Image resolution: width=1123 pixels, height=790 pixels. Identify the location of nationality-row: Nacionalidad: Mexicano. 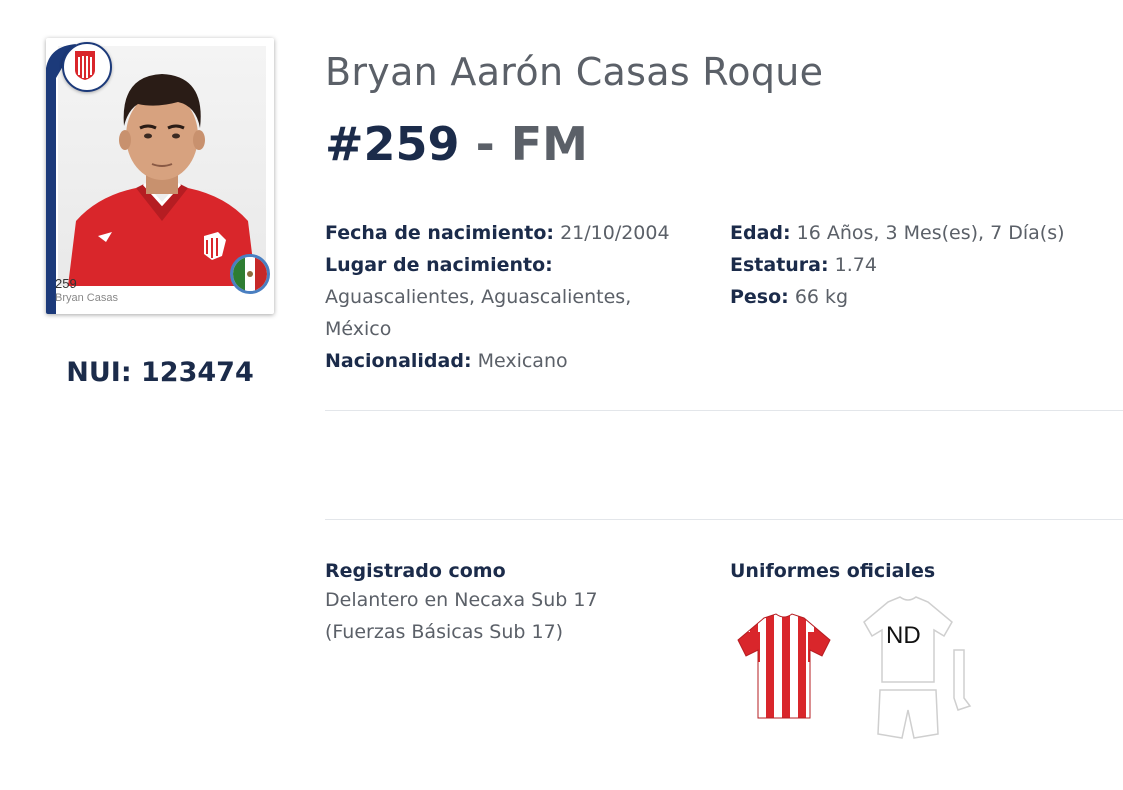
(497, 361).